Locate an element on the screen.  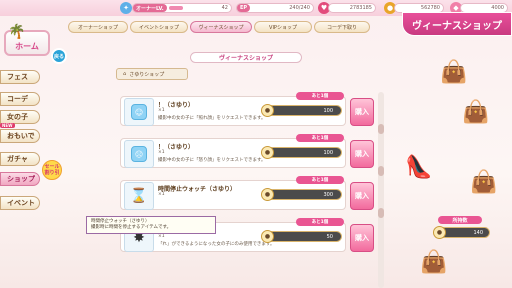
tab-sayuri-shop: ⌂ さゆりショップ is located at coordinates (152, 74).